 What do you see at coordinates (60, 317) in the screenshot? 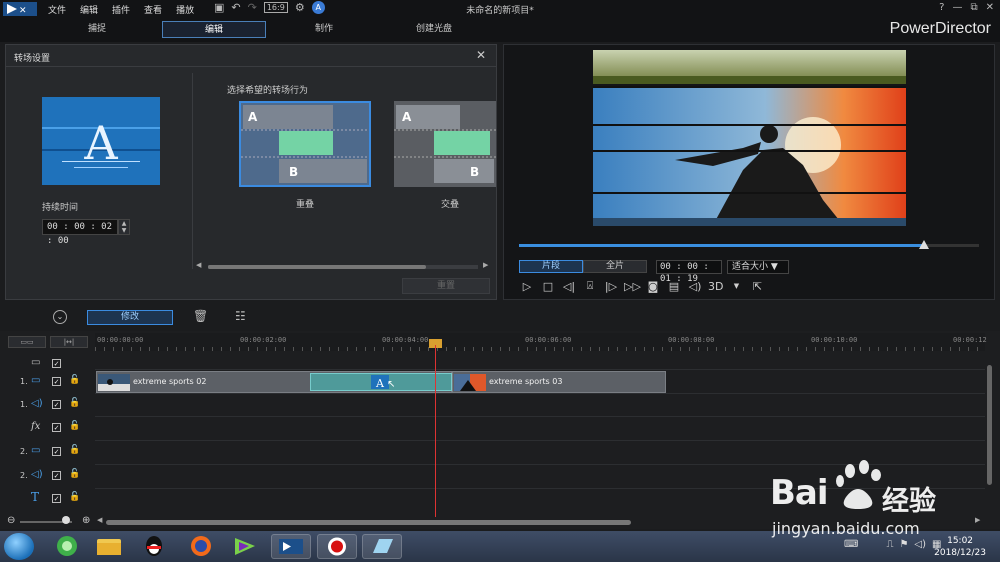
I see `more-options-icon: ⌄` at bounding box center [60, 317].